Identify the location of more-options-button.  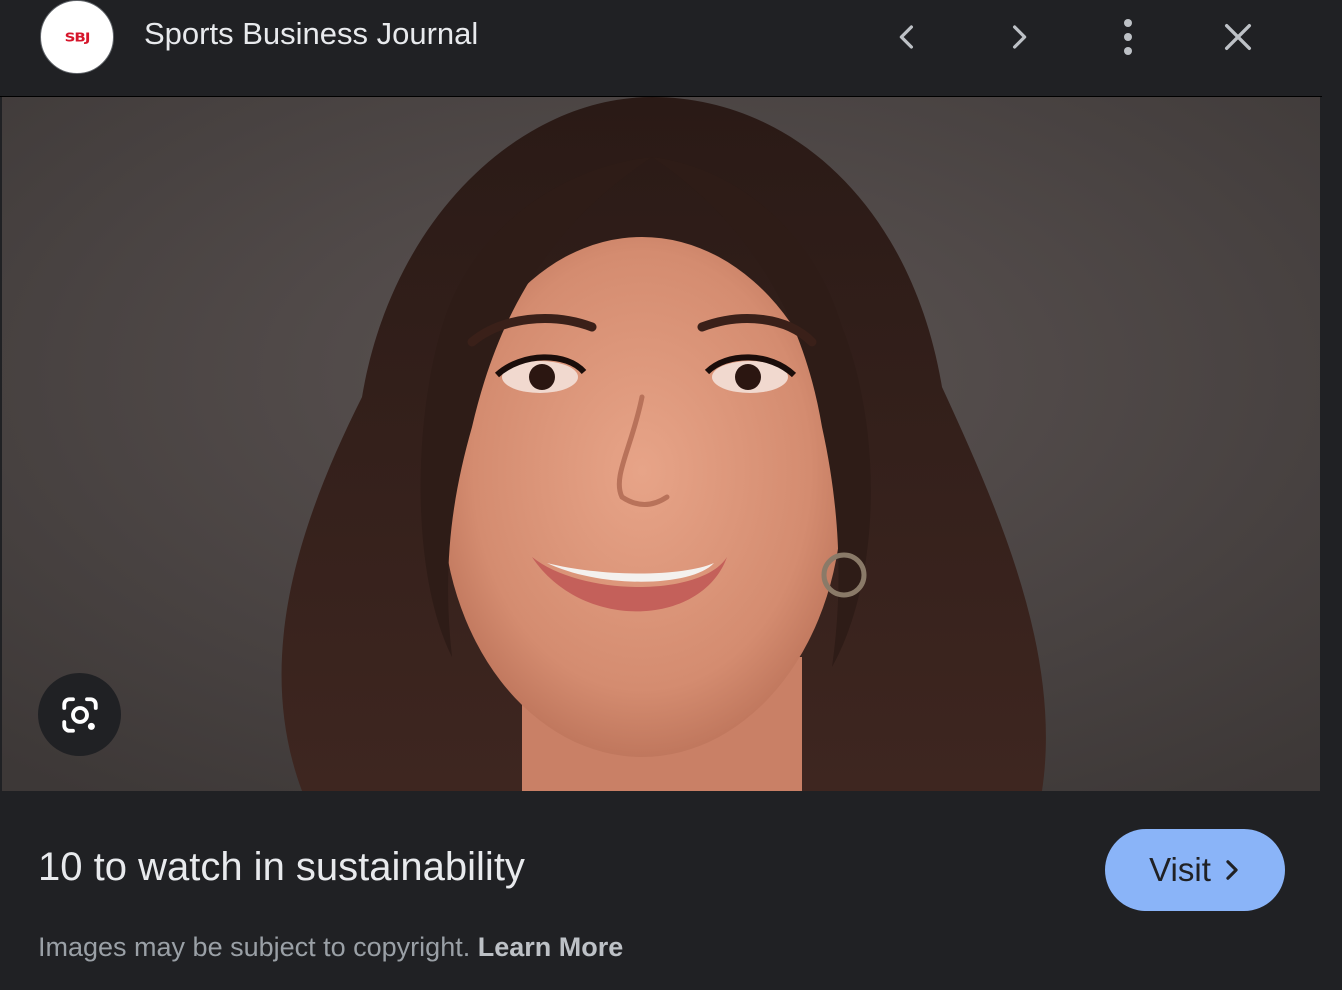
(1128, 37).